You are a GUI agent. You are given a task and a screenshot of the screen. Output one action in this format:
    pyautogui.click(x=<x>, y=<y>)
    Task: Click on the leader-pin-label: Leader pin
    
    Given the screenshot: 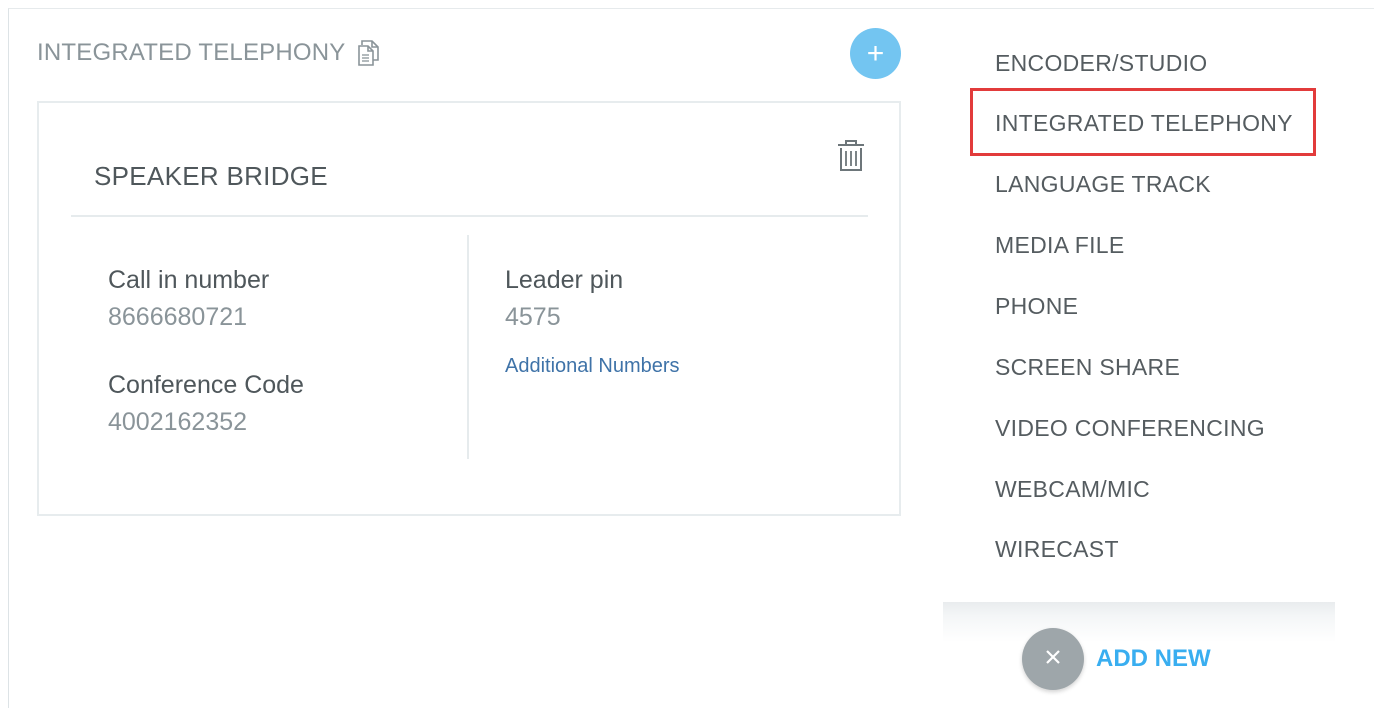 What is the action you would take?
    pyautogui.click(x=564, y=280)
    